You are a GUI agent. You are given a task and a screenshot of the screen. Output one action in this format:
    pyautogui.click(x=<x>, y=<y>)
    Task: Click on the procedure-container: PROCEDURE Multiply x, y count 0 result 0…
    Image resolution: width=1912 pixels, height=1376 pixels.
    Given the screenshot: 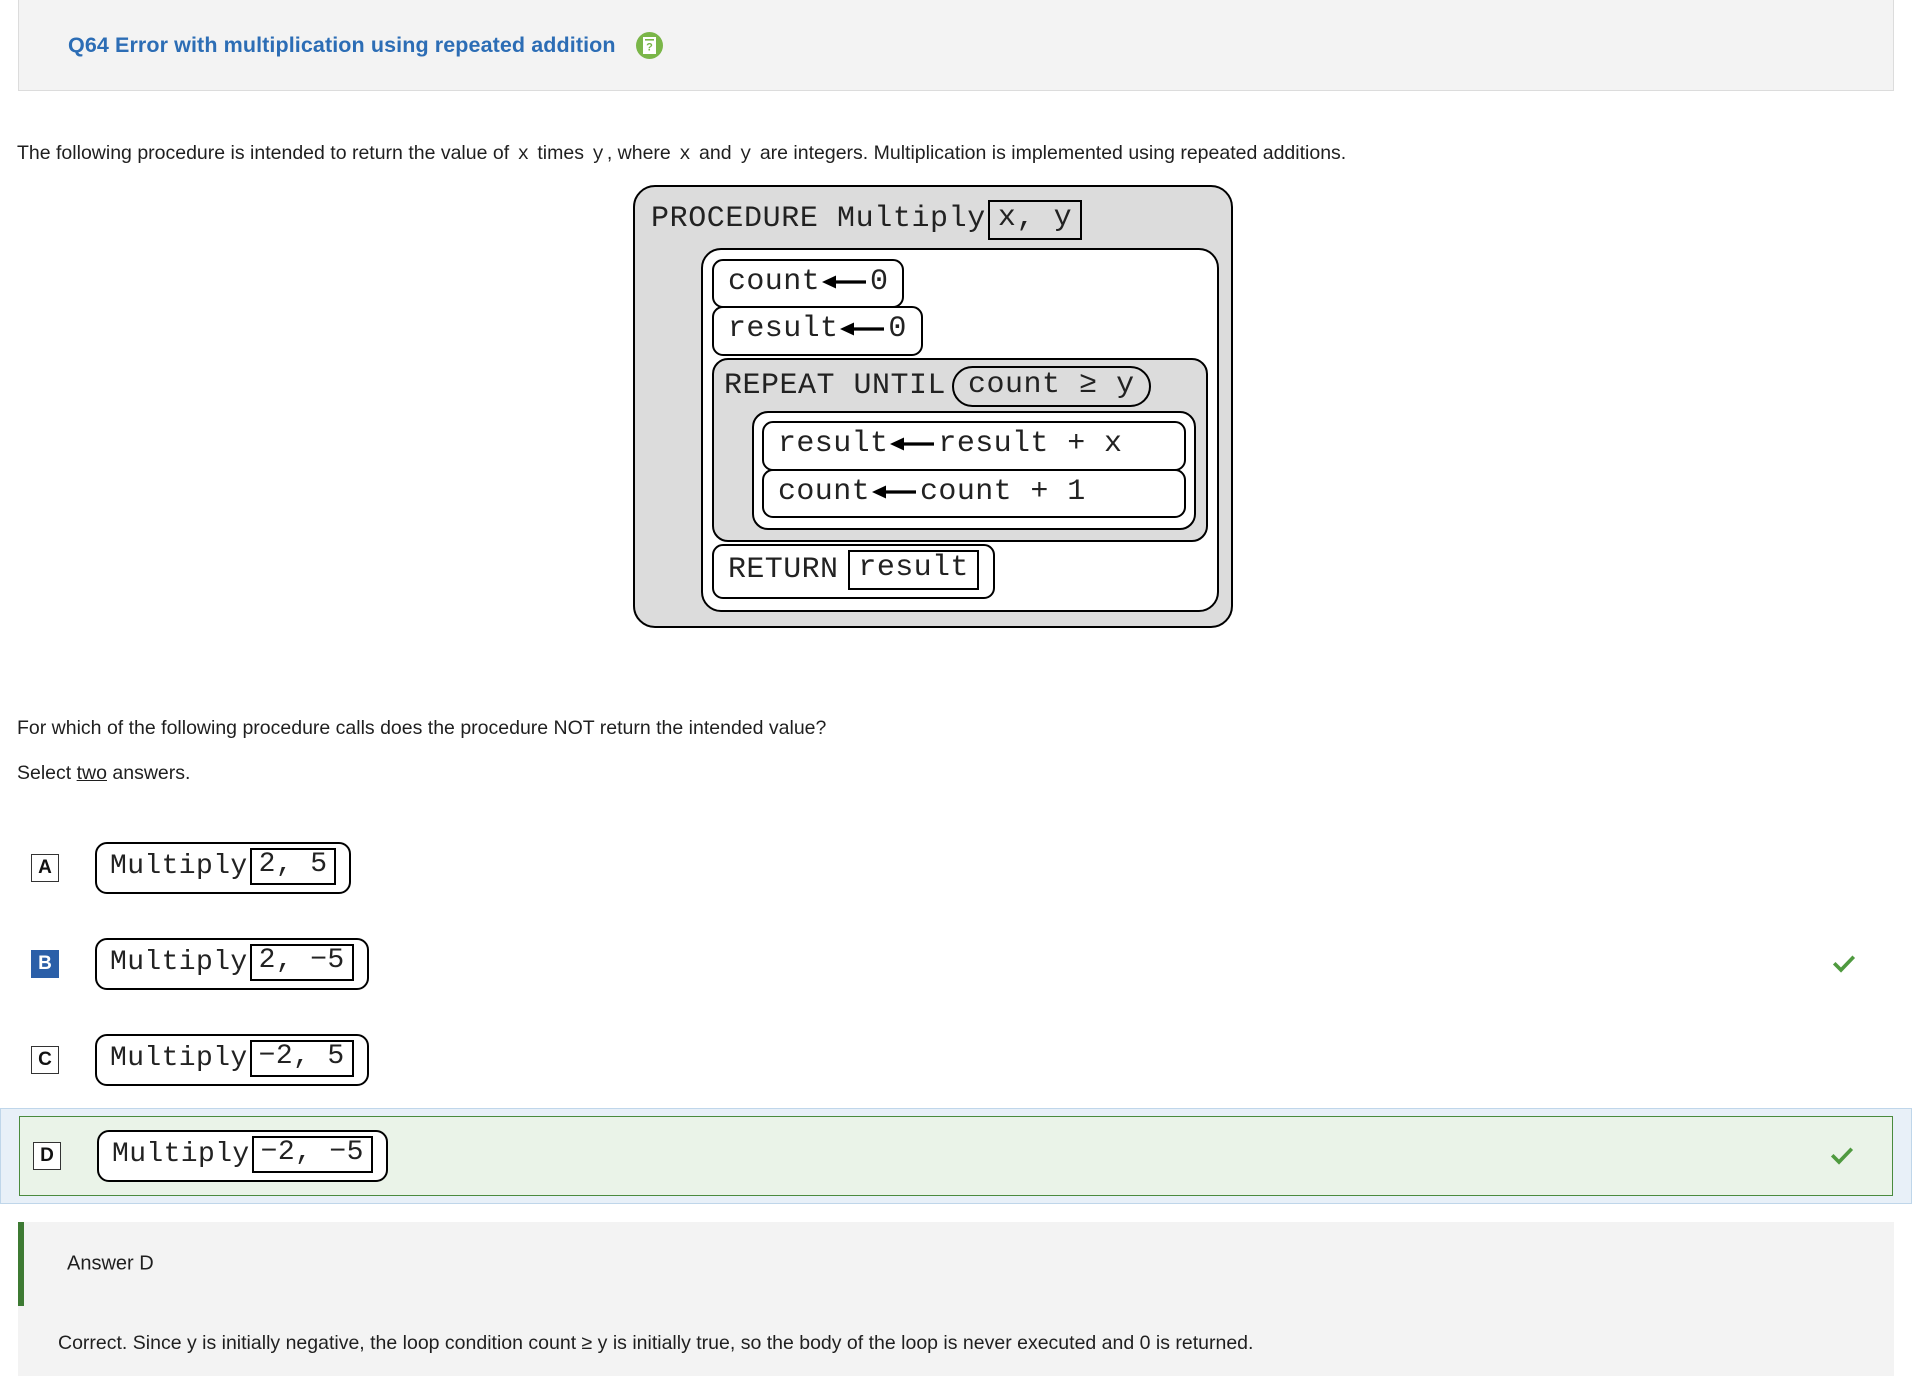 What is the action you would take?
    pyautogui.click(x=933, y=406)
    